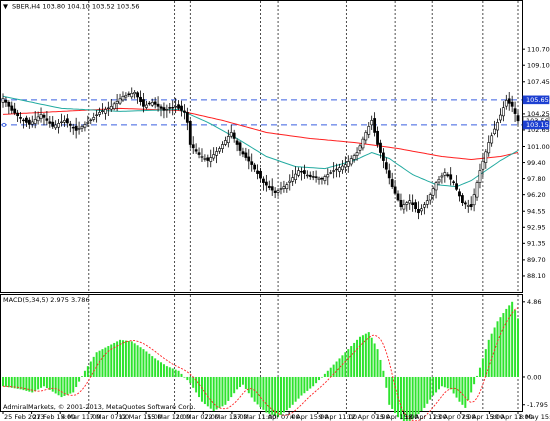 The image size is (550, 421). Describe the element at coordinates (536, 125) in the screenshot. I see `price-badge: 103.15` at that location.